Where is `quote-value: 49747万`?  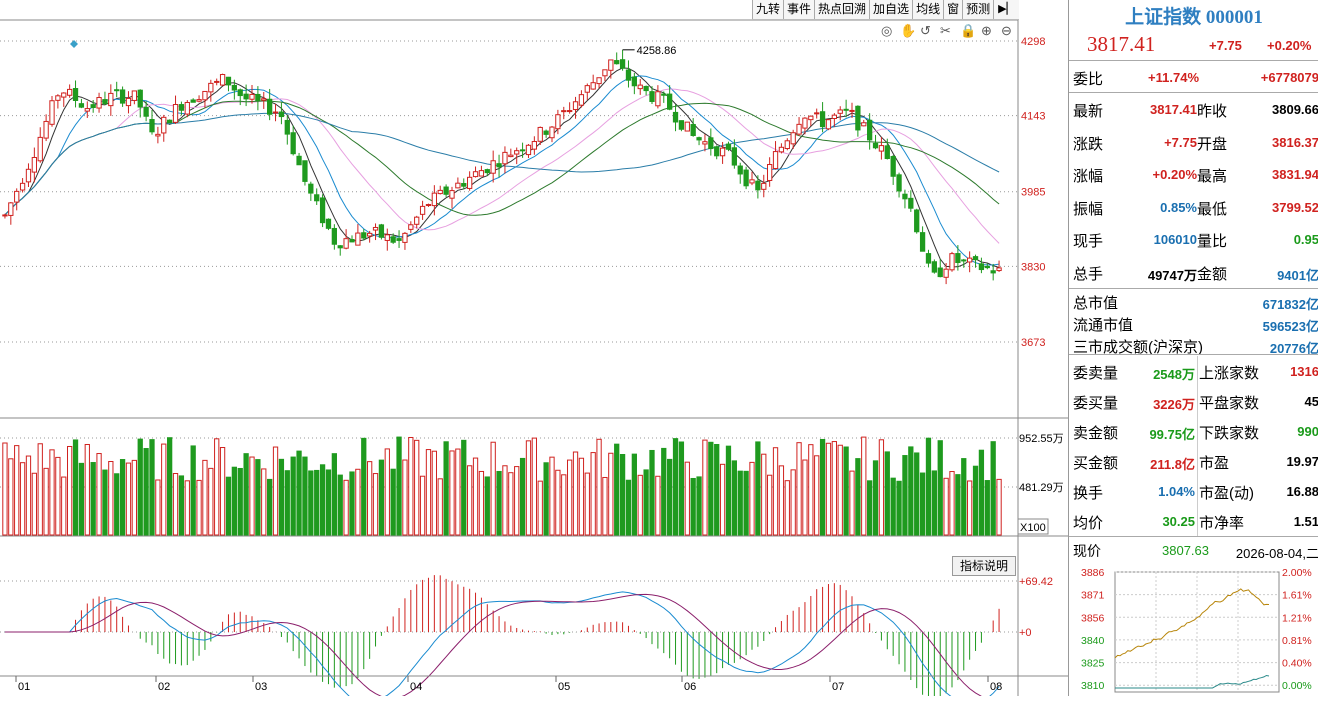 quote-value: 49747万 is located at coordinates (1172, 275).